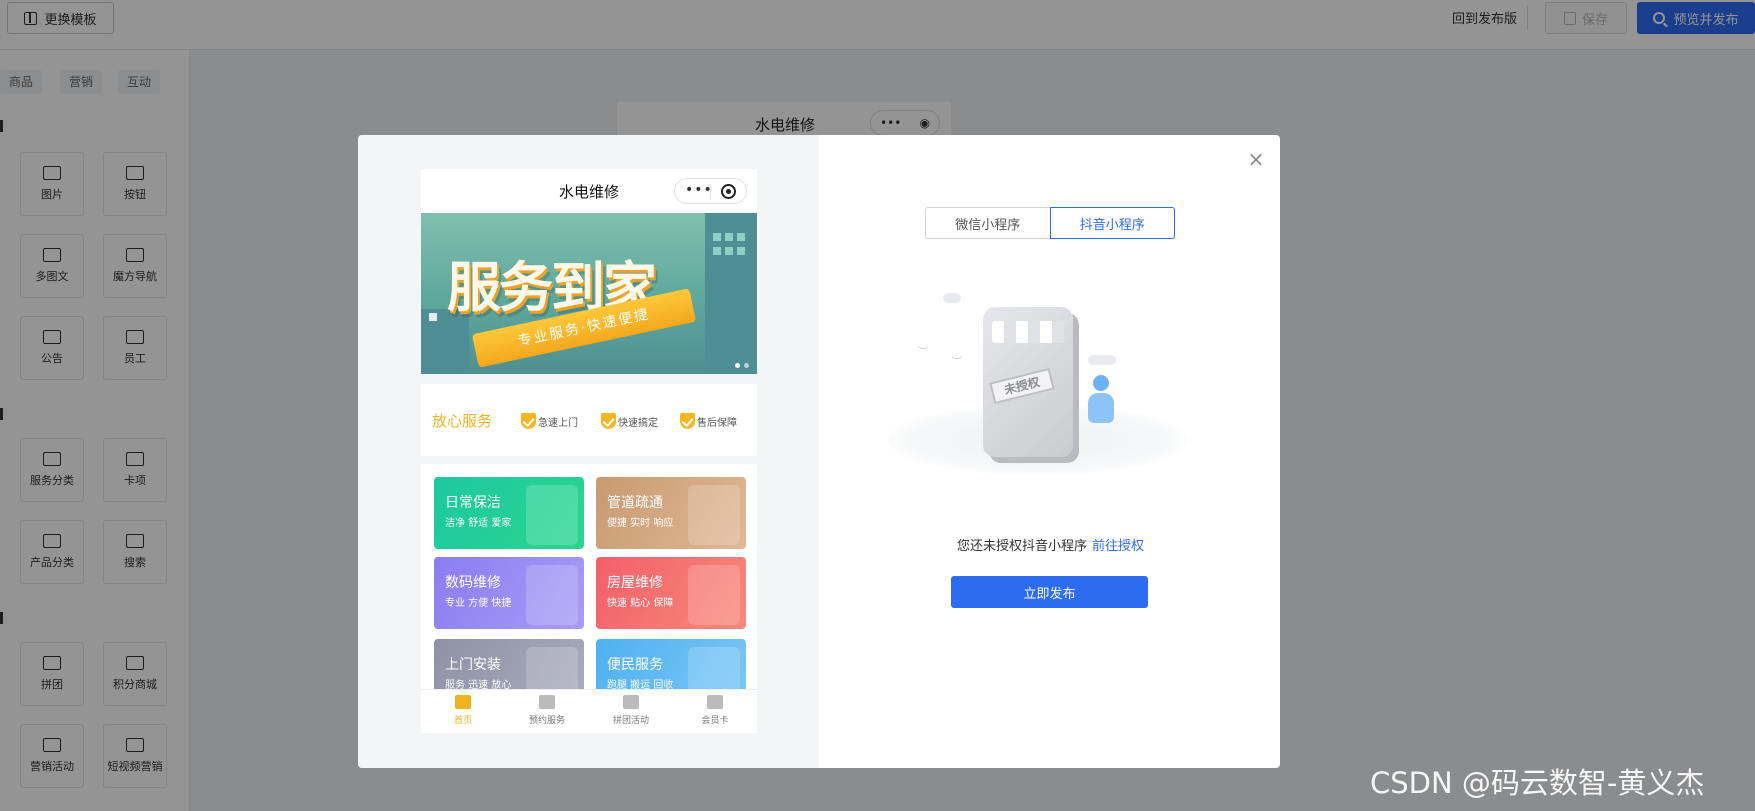  Describe the element at coordinates (1028, 332) in the screenshot. I see `shop-awning-graphic` at that location.